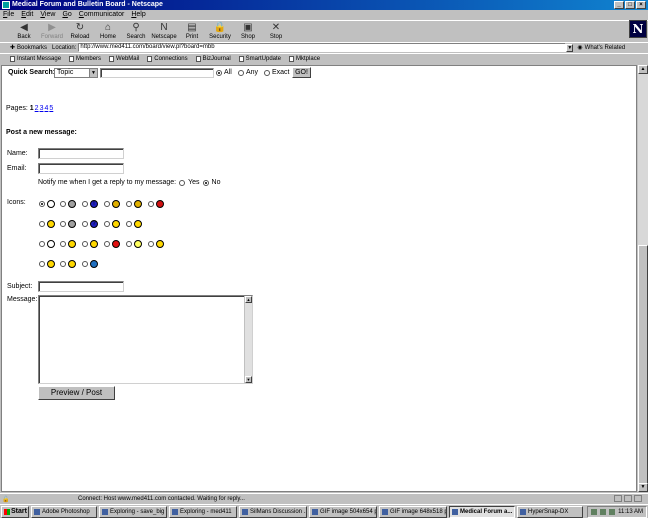 This screenshot has height=518, width=648. What do you see at coordinates (133, 511) in the screenshot?
I see `taskbar-item: Exploring - save_big` at bounding box center [133, 511].